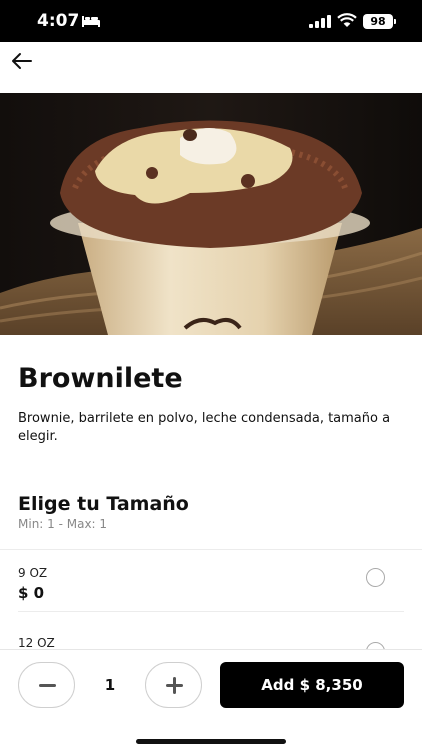 The image size is (422, 750). What do you see at coordinates (31, 593) in the screenshot?
I see `option-price: $ 0` at bounding box center [31, 593].